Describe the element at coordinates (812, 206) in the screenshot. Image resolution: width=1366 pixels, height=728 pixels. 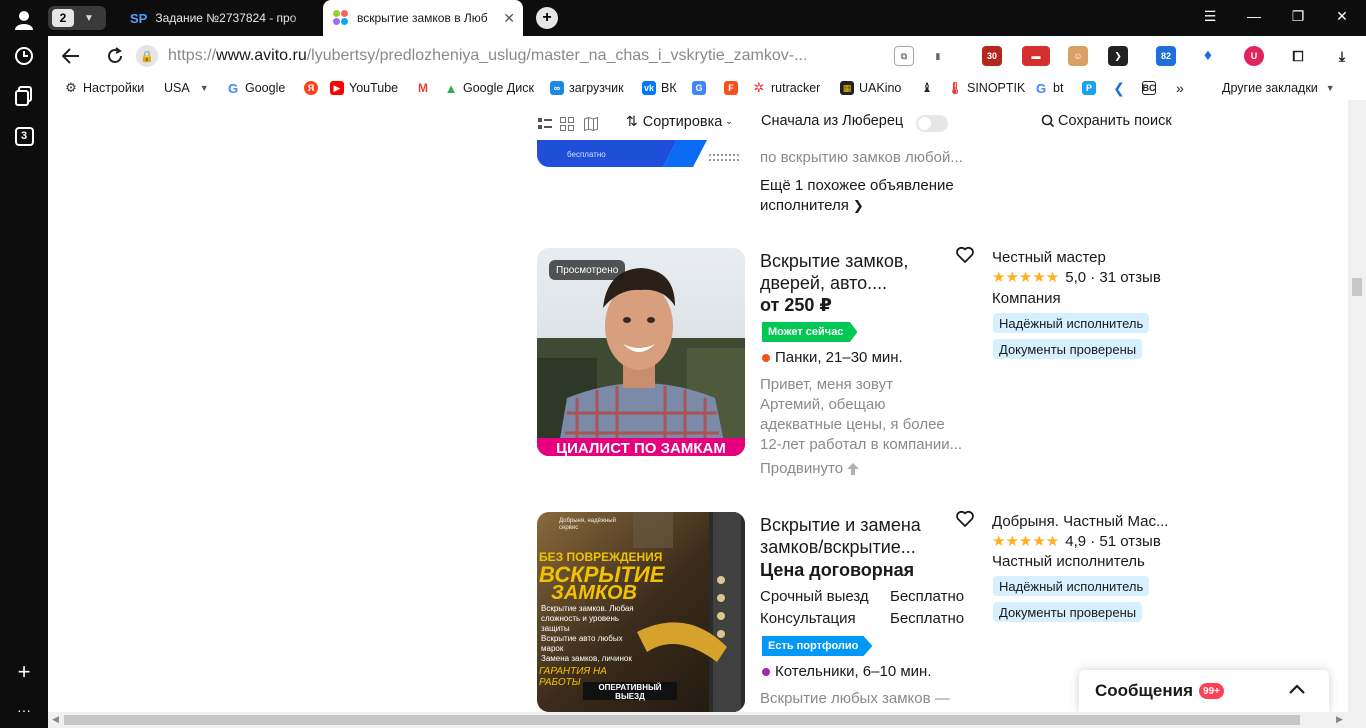
I see `more-similar-link: исполнителя ❯` at that location.